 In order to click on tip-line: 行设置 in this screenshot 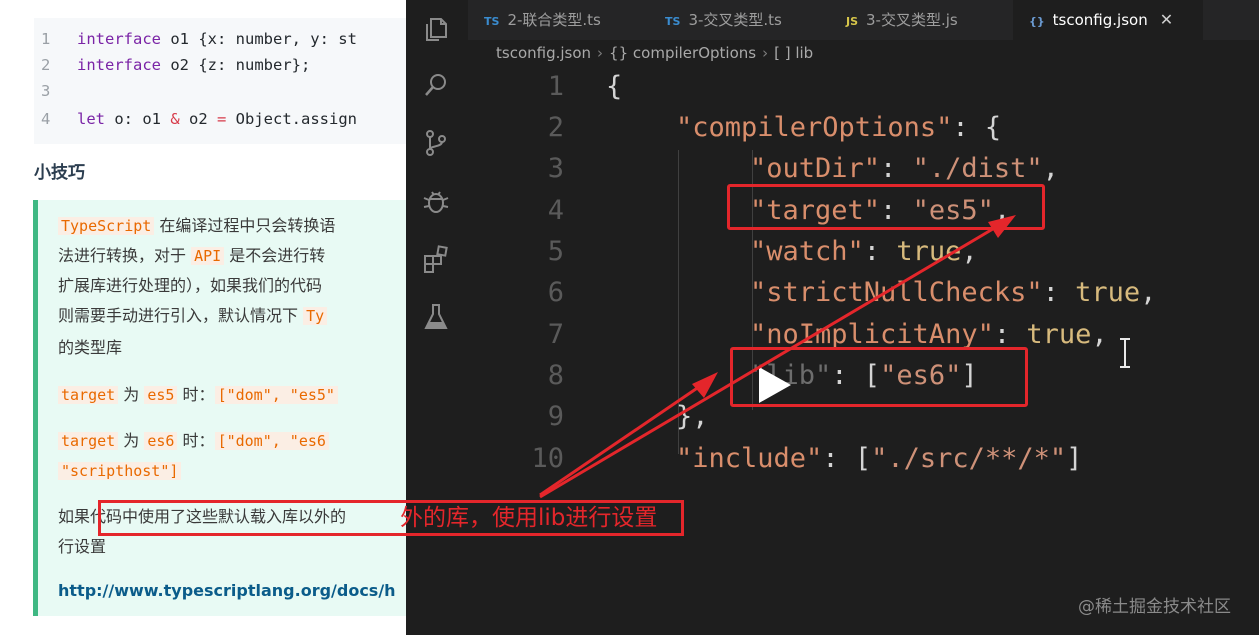, I will do `click(82, 546)`.